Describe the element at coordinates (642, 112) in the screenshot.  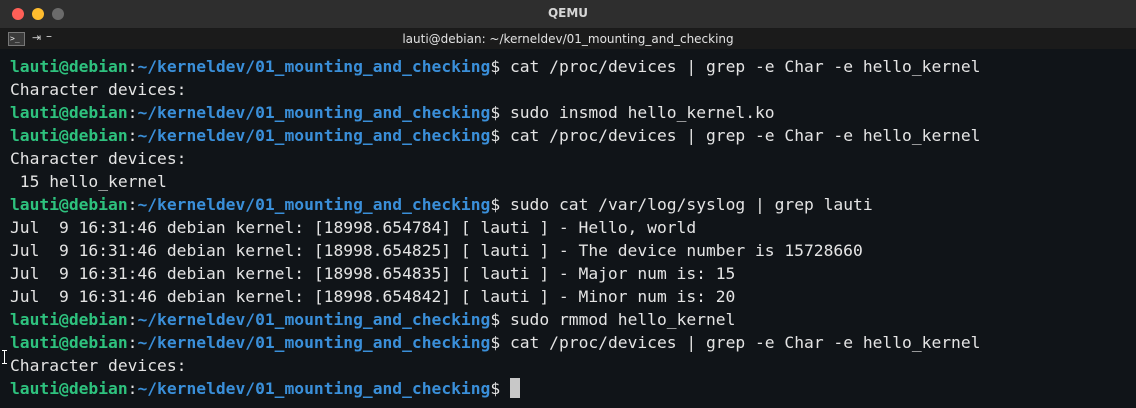
I see `command-text: sudo insmod hello_kernel.ko` at that location.